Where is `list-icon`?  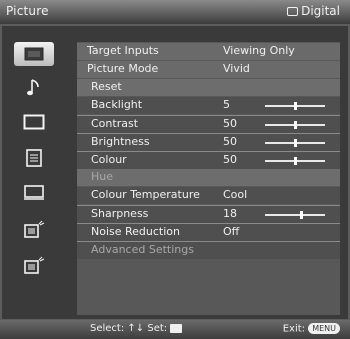
list-icon is located at coordinates (34, 158).